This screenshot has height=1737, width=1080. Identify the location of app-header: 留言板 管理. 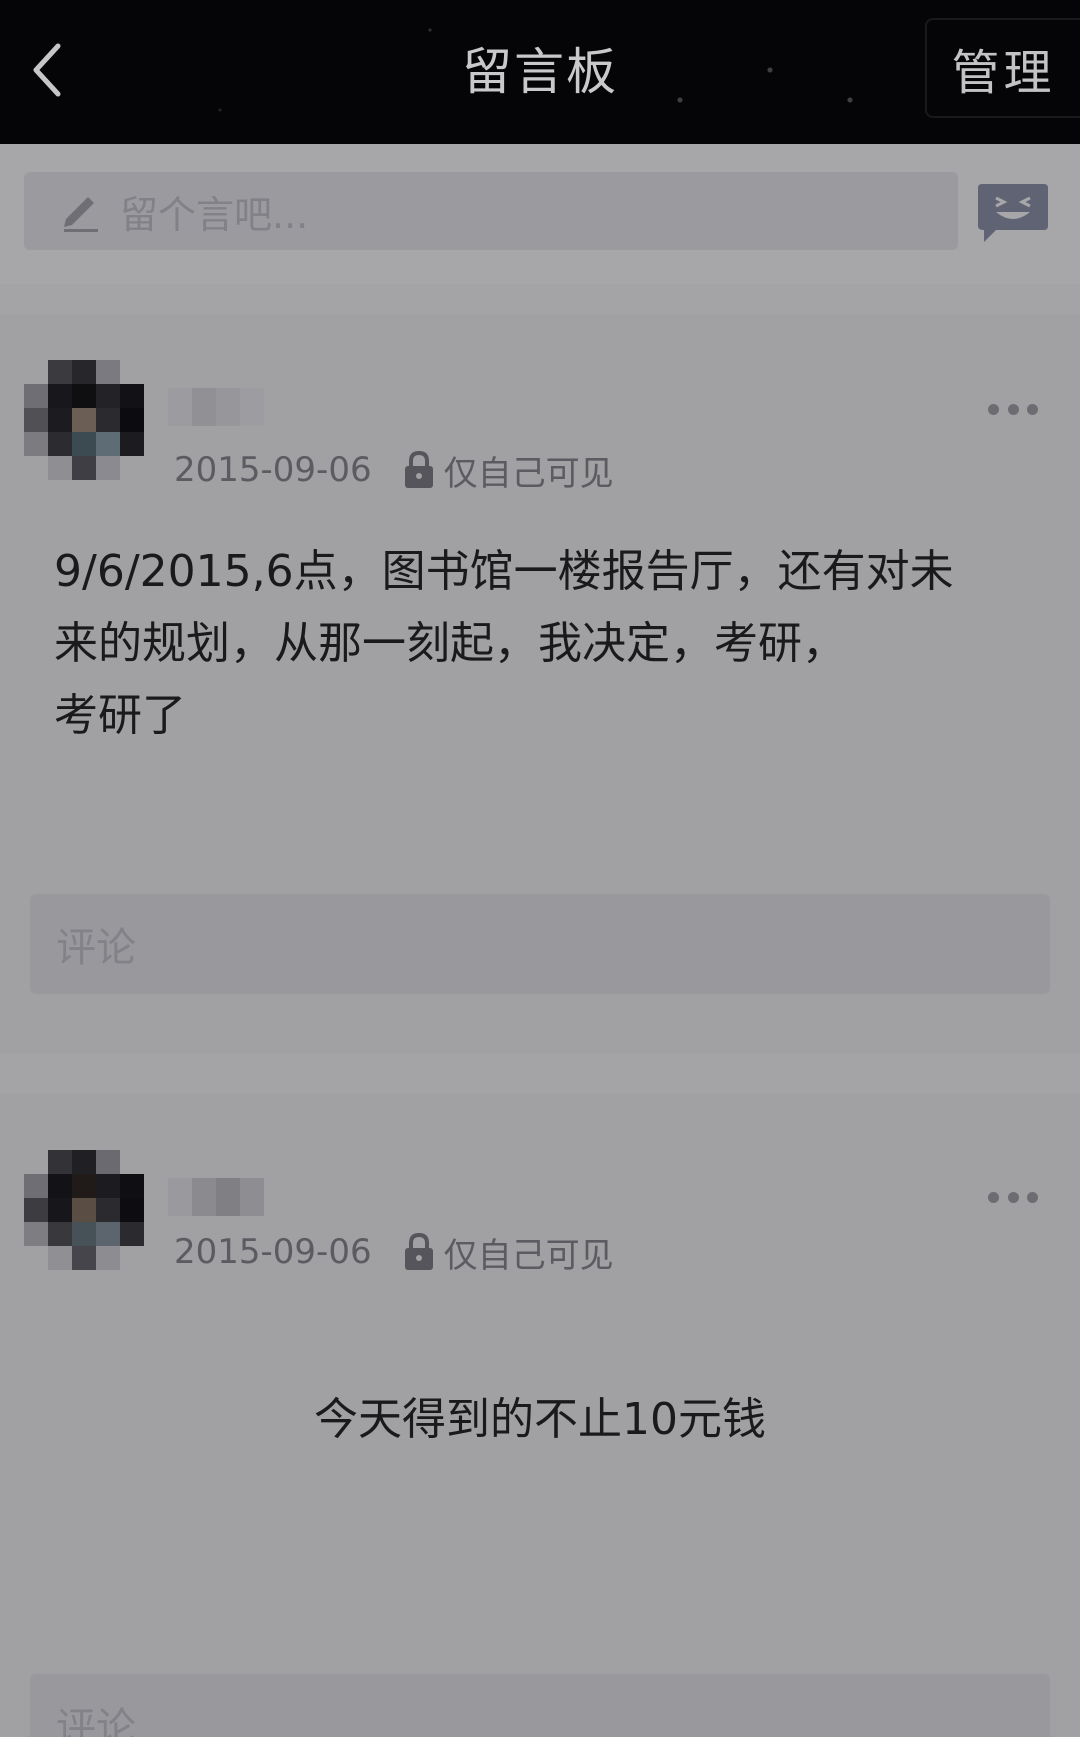
(540, 72).